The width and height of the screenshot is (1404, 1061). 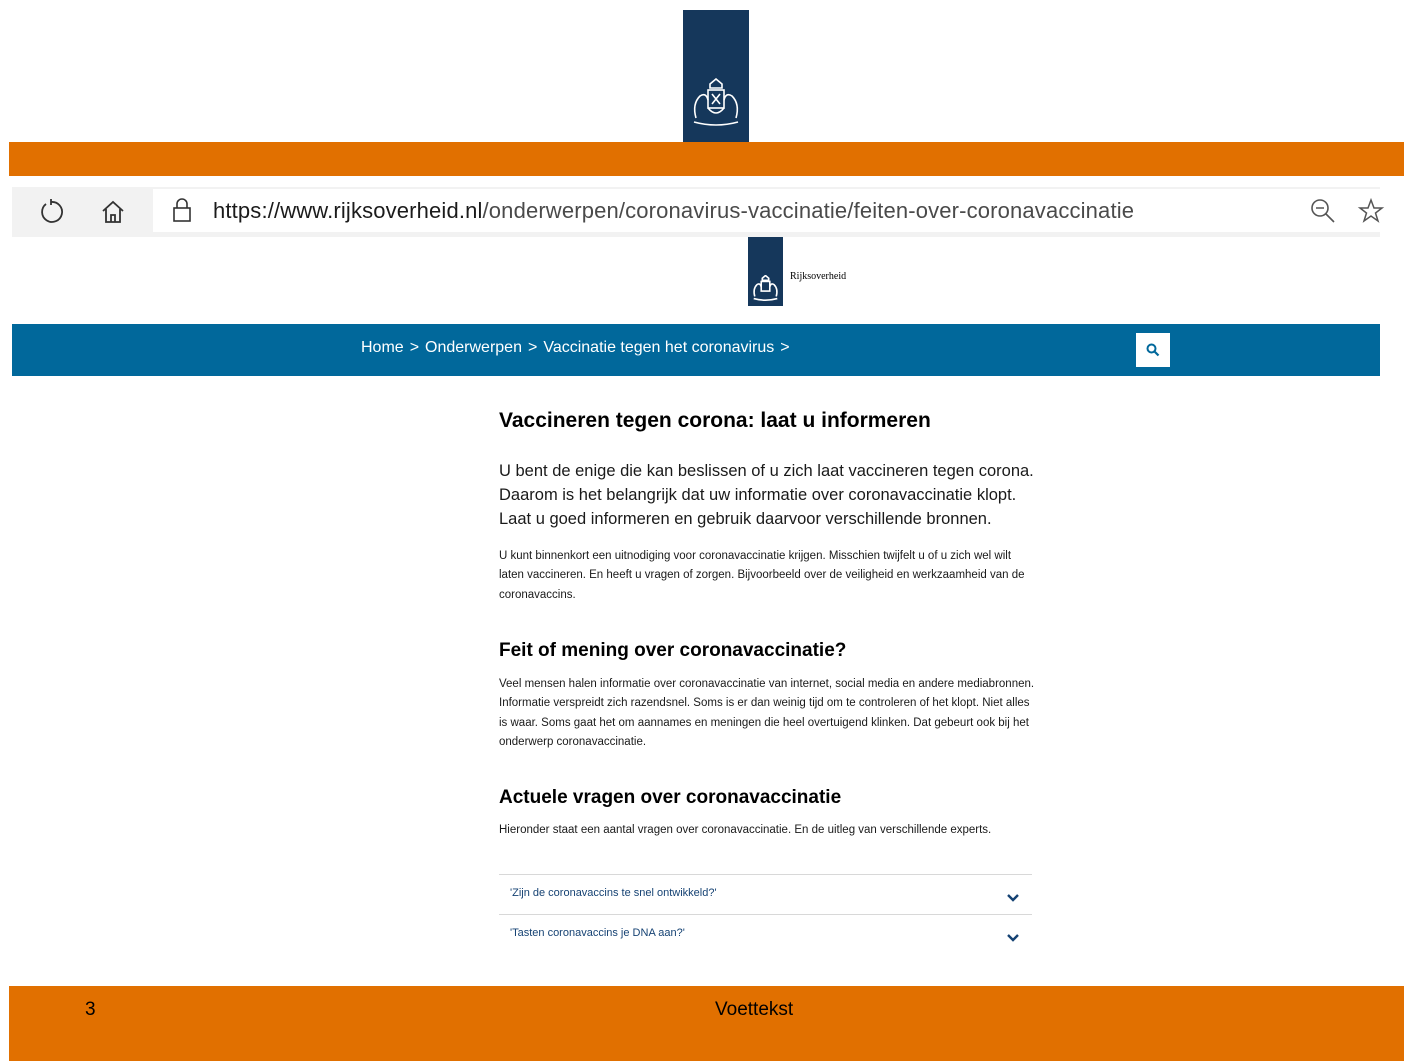 What do you see at coordinates (182, 212) in the screenshot?
I see `lock-icon` at bounding box center [182, 212].